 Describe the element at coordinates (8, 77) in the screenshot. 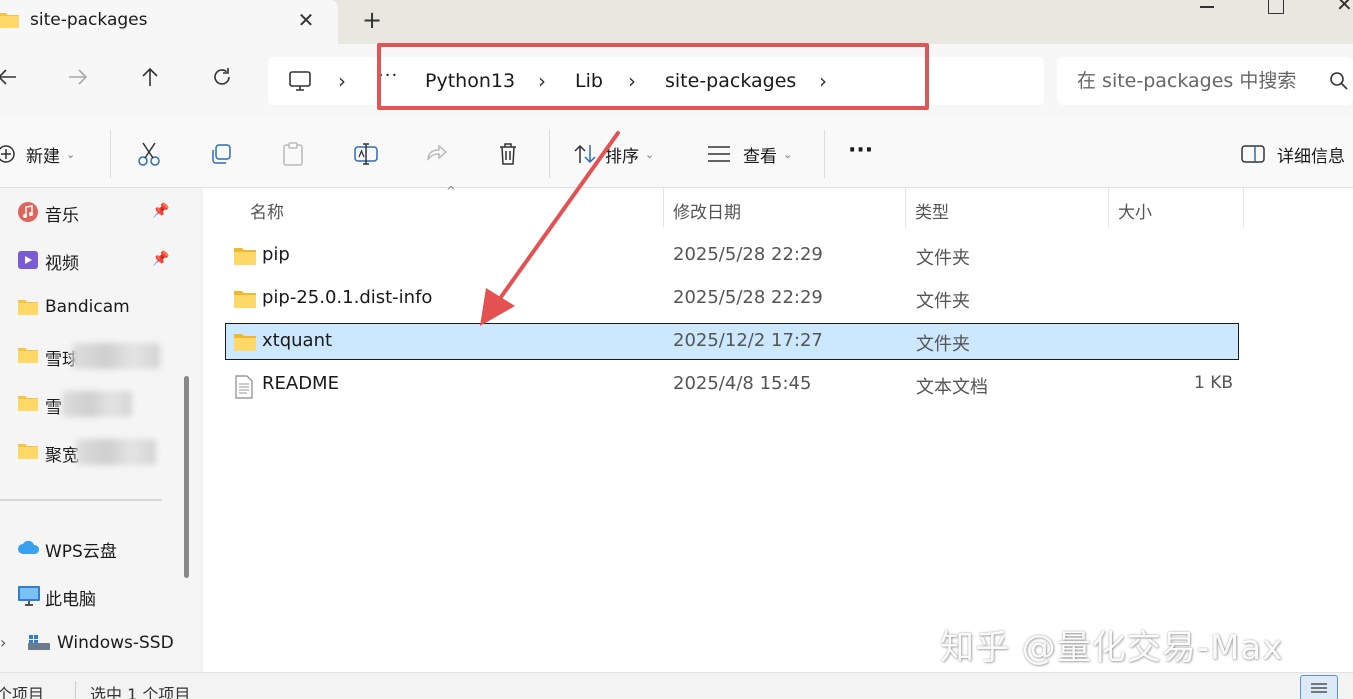

I see `arrow-left-icon` at that location.